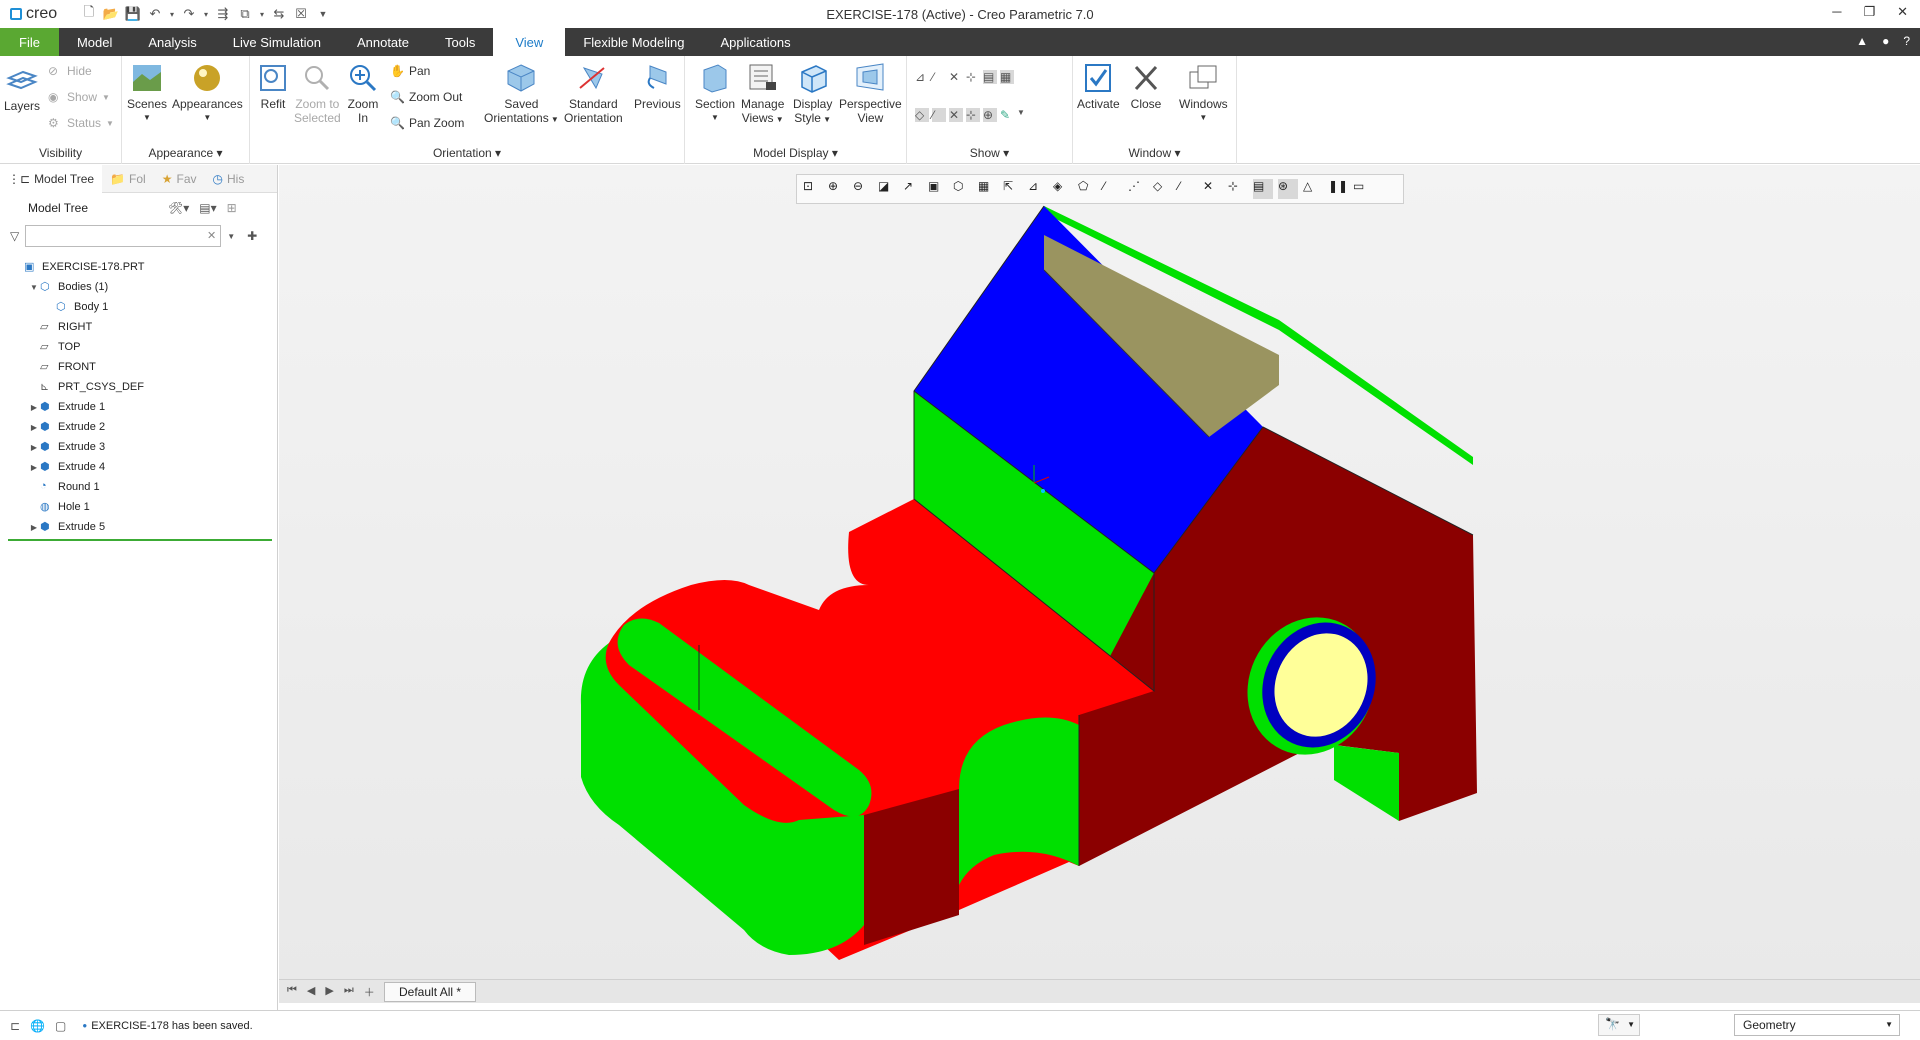  I want to click on darkred-front-face, so click(911, 867).